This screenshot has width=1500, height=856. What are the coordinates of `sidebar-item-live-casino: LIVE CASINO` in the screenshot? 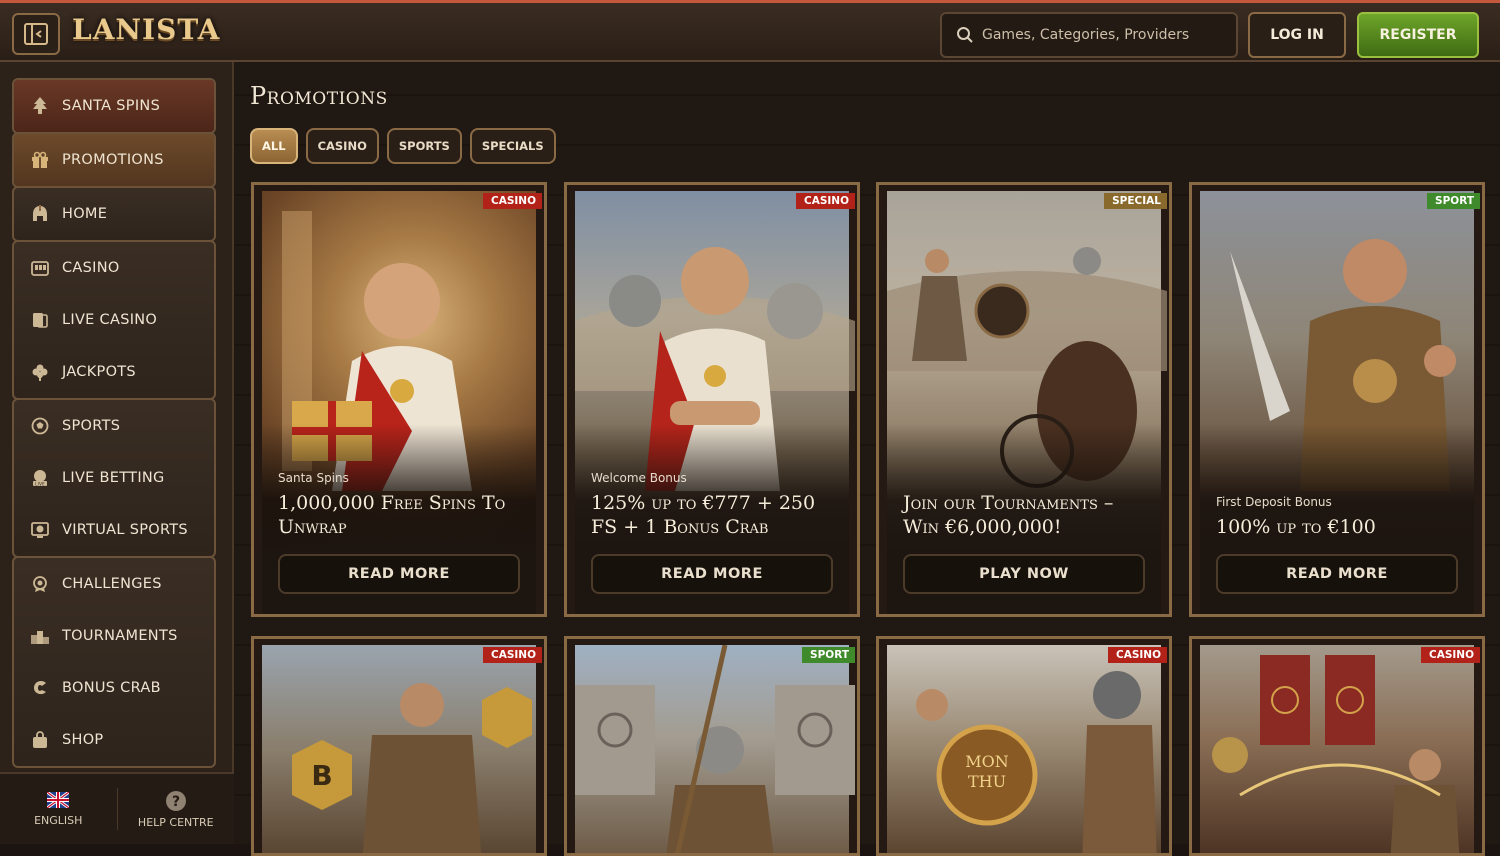 It's located at (114, 320).